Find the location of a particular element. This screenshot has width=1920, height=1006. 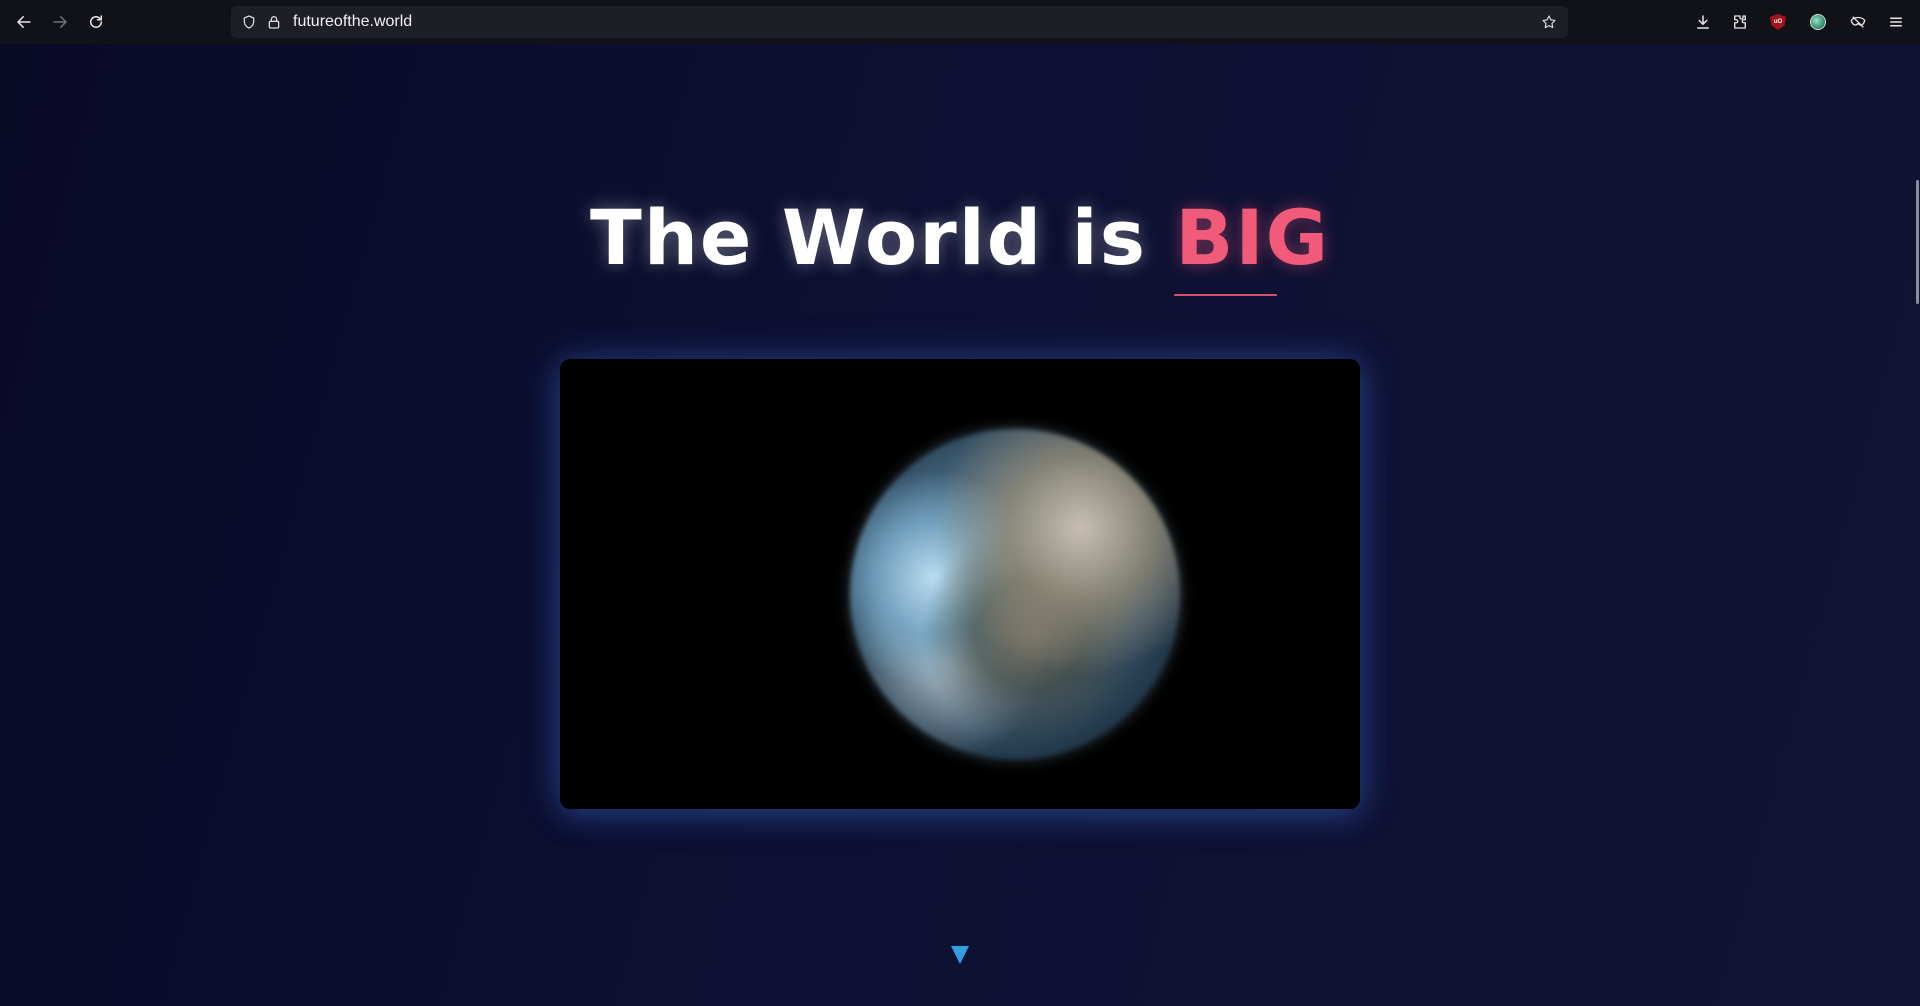

earth-globe-image is located at coordinates (1015, 594).